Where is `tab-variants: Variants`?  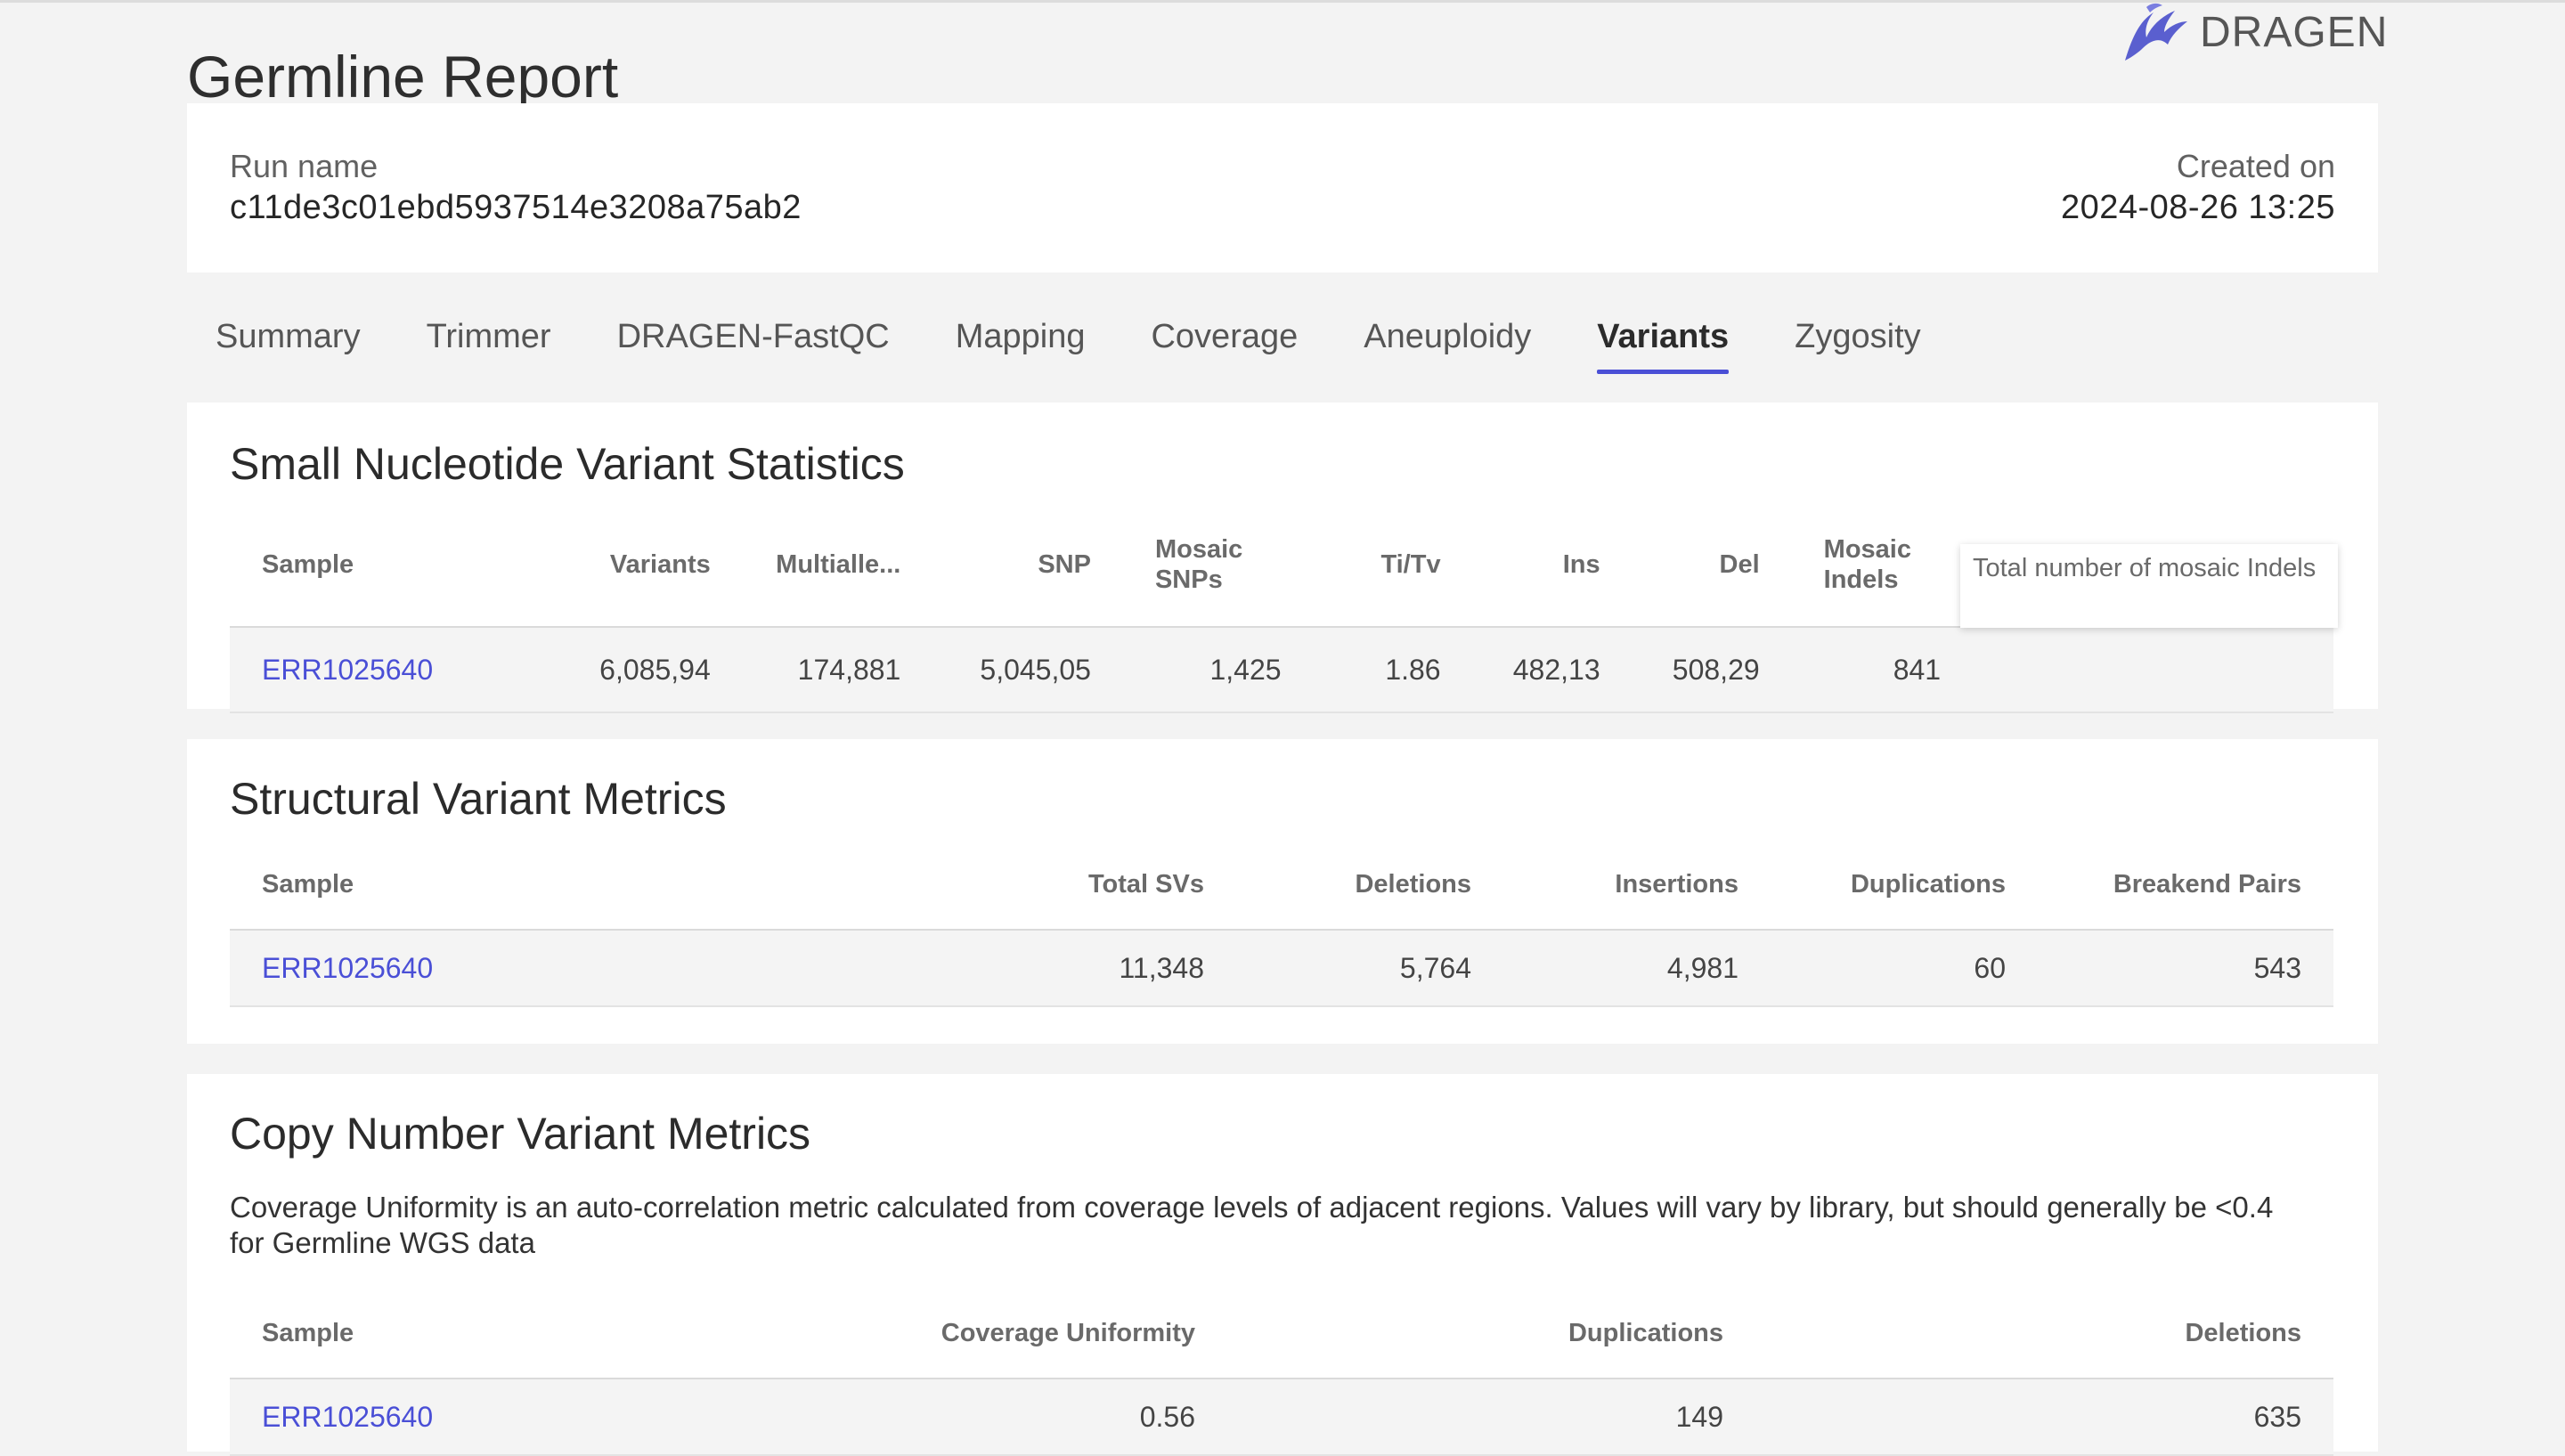
tab-variants: Variants is located at coordinates (1663, 344).